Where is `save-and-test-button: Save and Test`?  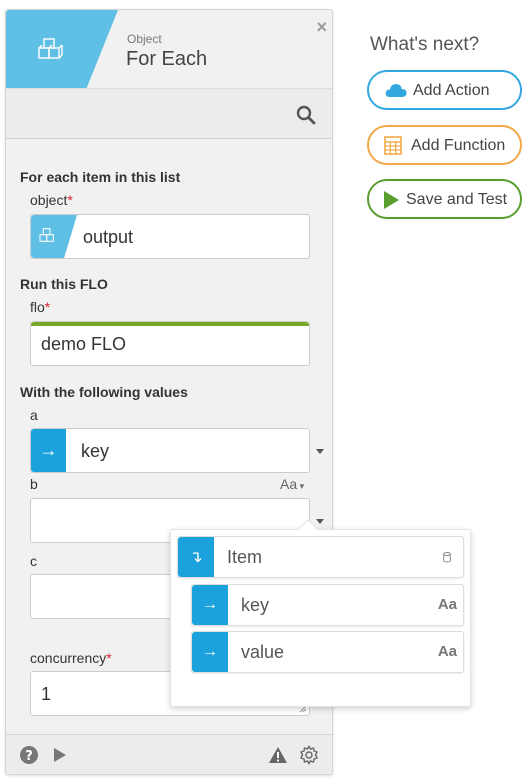
save-and-test-button: Save and Test is located at coordinates (444, 199).